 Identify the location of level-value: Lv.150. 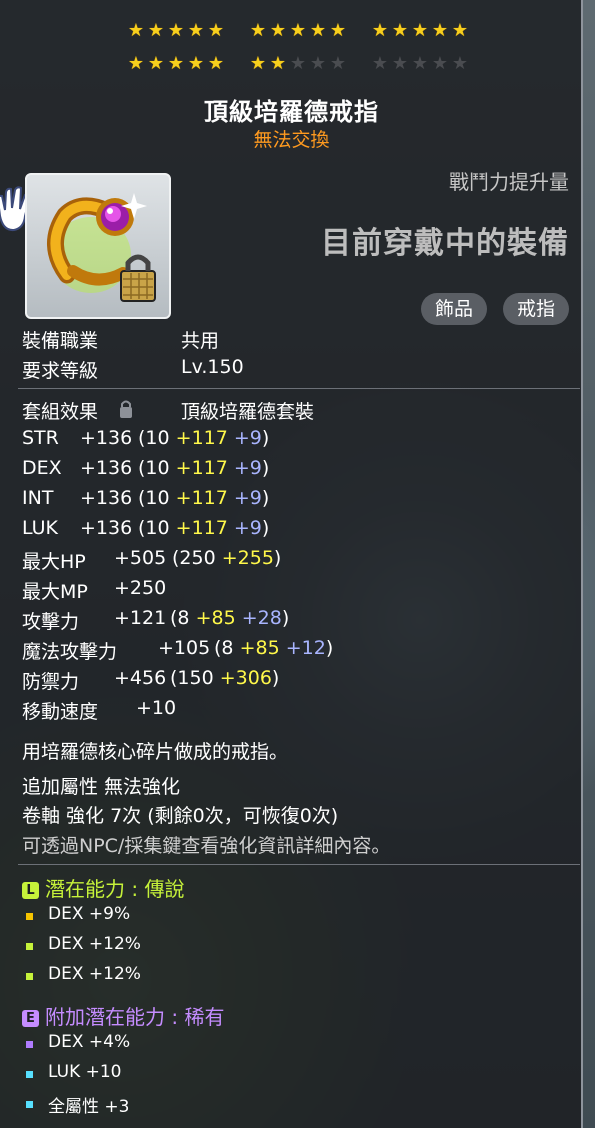
(212, 367).